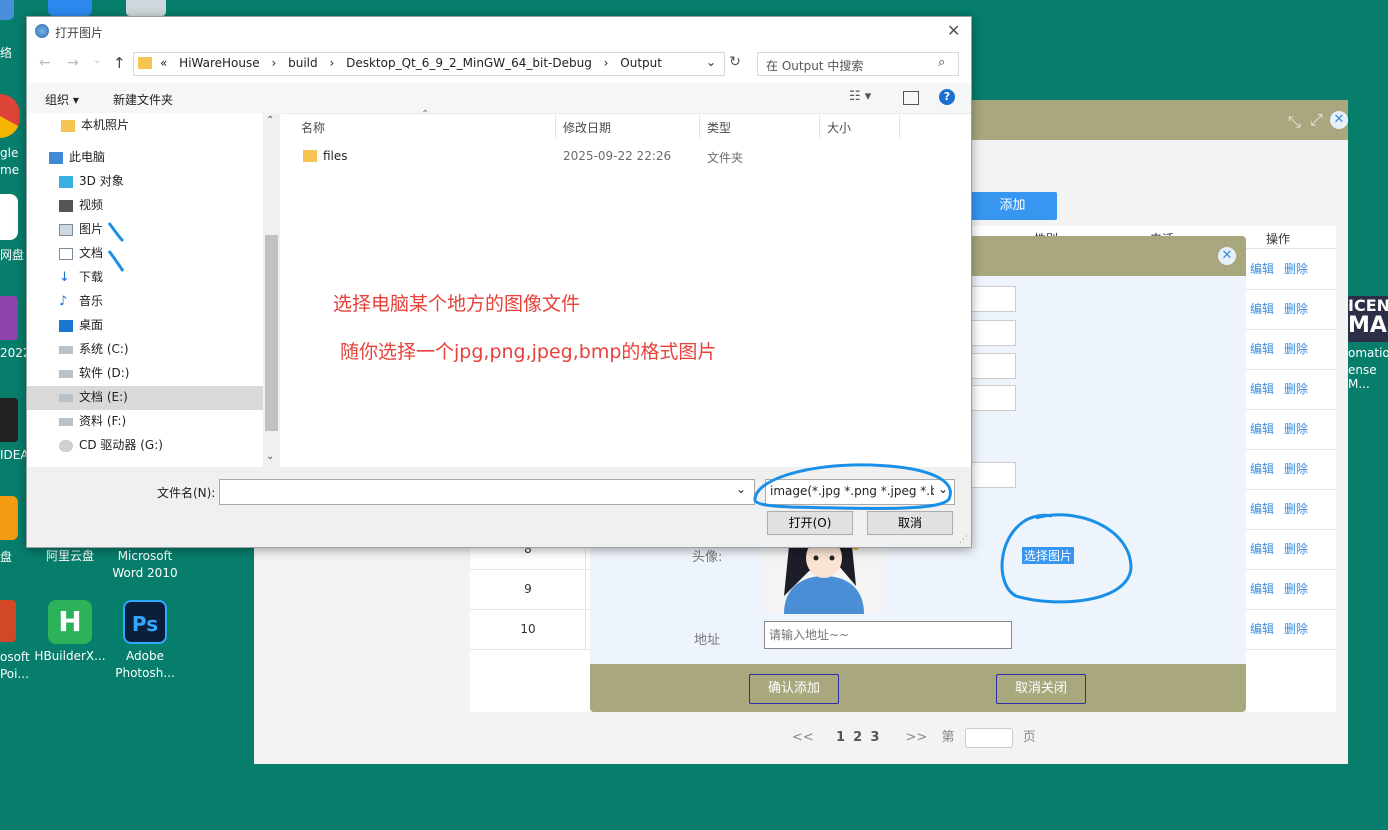 The width and height of the screenshot is (1388, 830). Describe the element at coordinates (271, 333) in the screenshot. I see `nav-scrollbar-thumb` at that location.